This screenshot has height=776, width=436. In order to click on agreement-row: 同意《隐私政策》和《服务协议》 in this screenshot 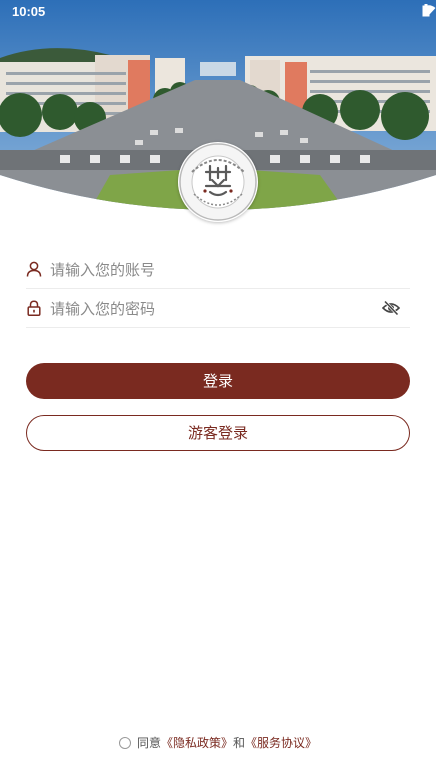, I will do `click(218, 742)`.